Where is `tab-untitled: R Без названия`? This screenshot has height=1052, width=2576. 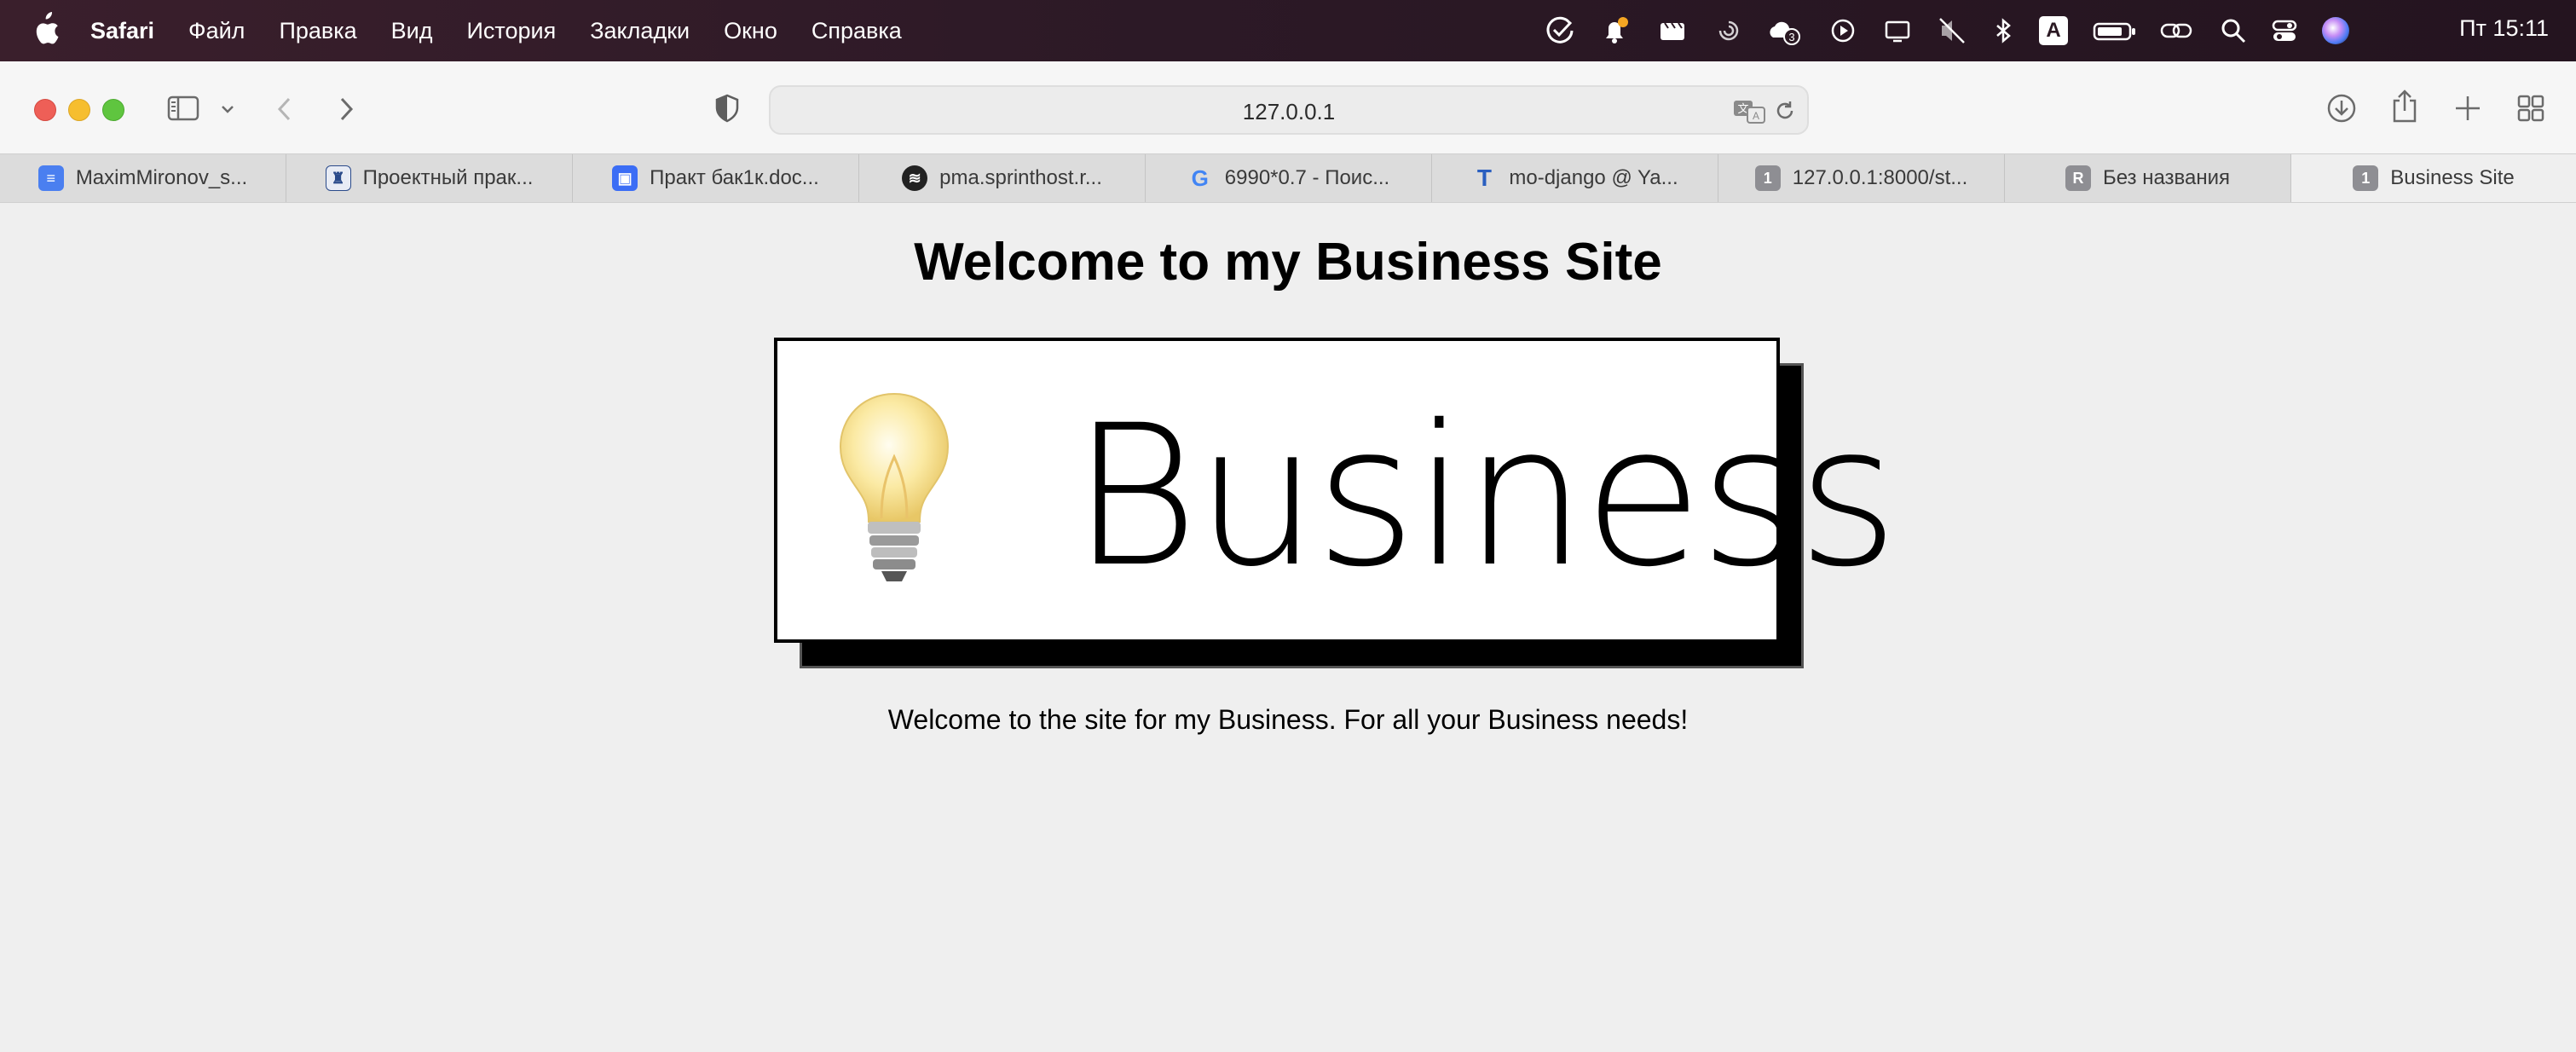
tab-untitled: R Без названия is located at coordinates (2148, 178).